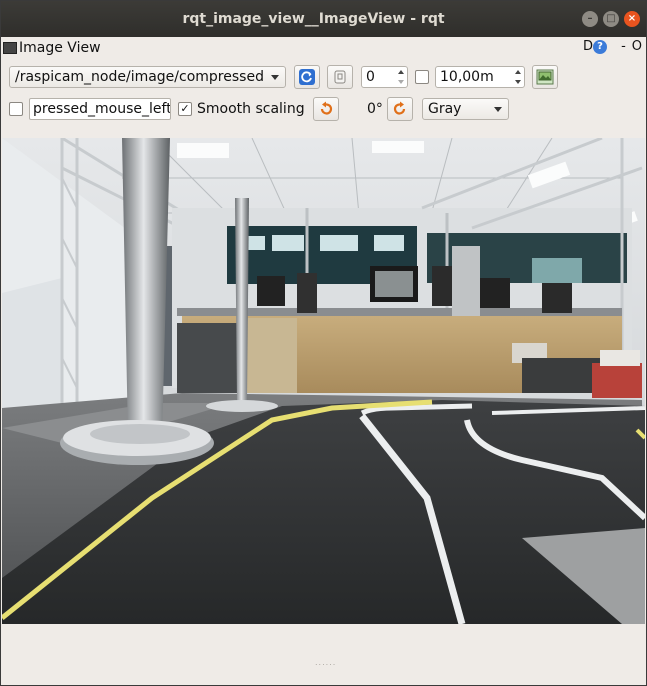 The height and width of the screenshot is (686, 647). What do you see at coordinates (275, 77) in the screenshot?
I see `chevron-down-icon` at bounding box center [275, 77].